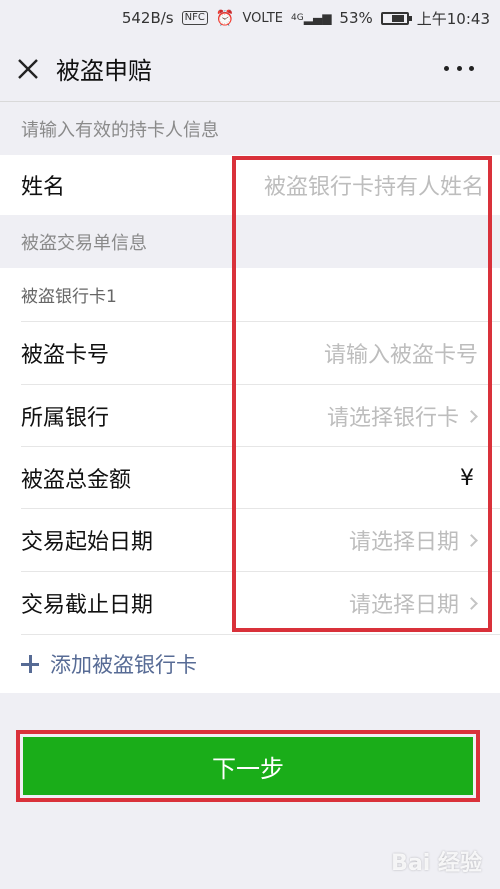  I want to click on watermark-logo: Bai 经验, so click(436, 863).